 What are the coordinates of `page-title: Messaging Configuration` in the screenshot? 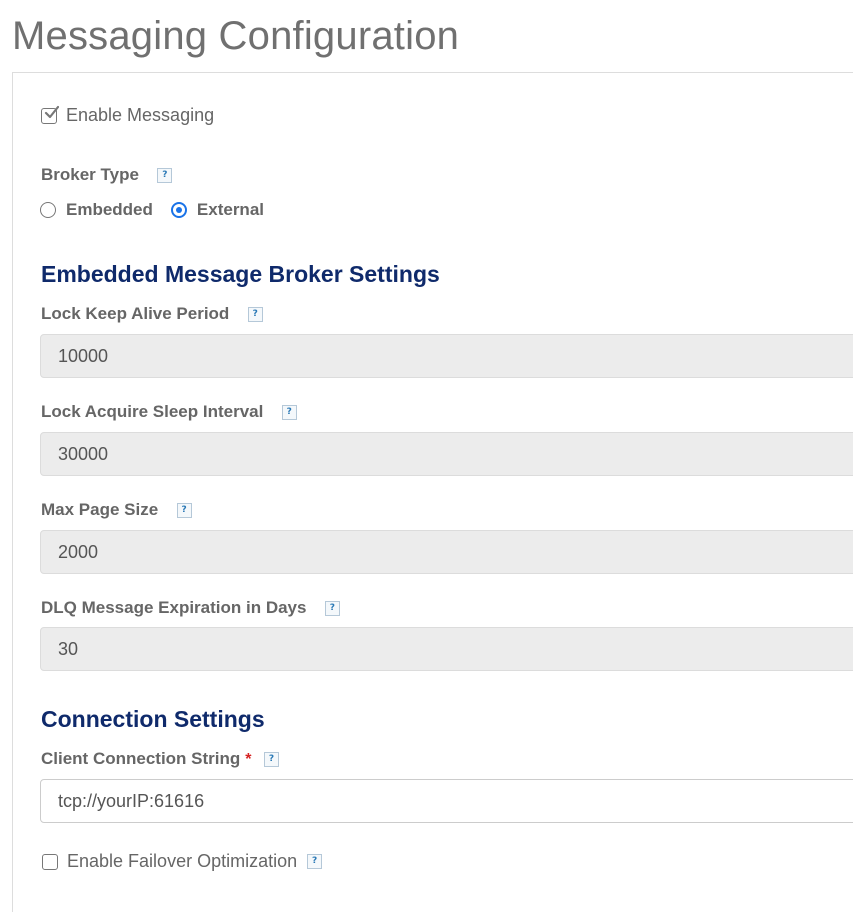 It's located at (236, 36).